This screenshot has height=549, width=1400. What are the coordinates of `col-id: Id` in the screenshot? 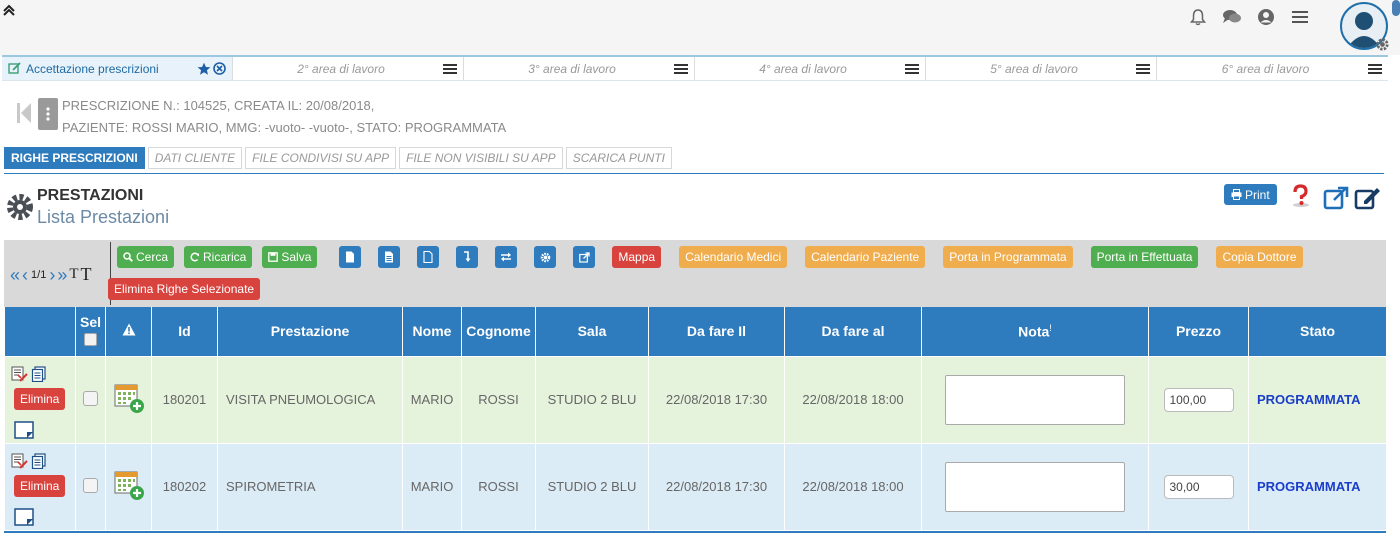 It's located at (184, 332).